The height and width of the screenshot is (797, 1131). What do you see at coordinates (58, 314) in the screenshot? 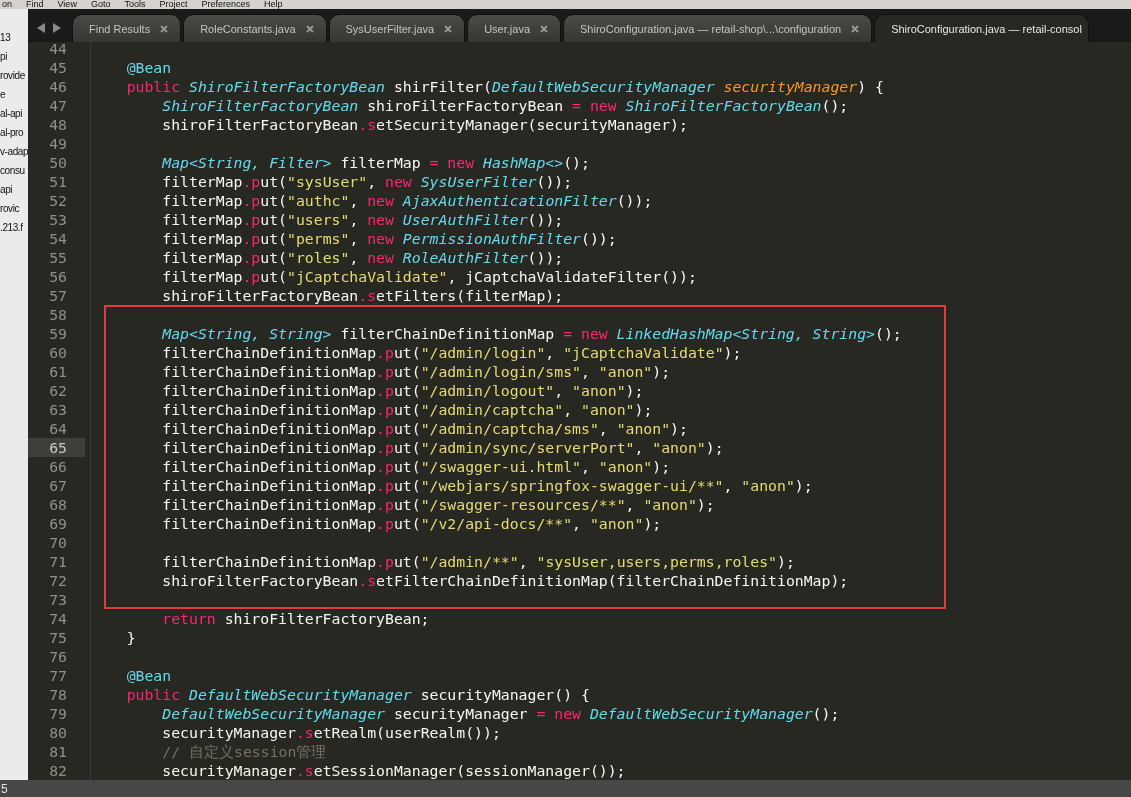
I see `line-number: 58` at bounding box center [58, 314].